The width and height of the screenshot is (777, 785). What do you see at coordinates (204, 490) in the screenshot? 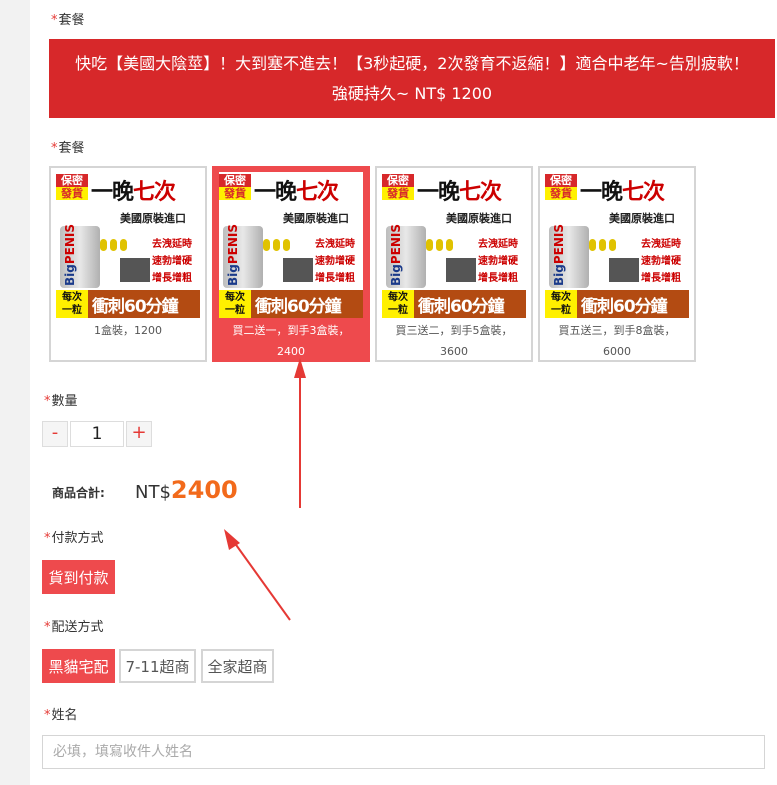
I see `total-amount: 2400` at bounding box center [204, 490].